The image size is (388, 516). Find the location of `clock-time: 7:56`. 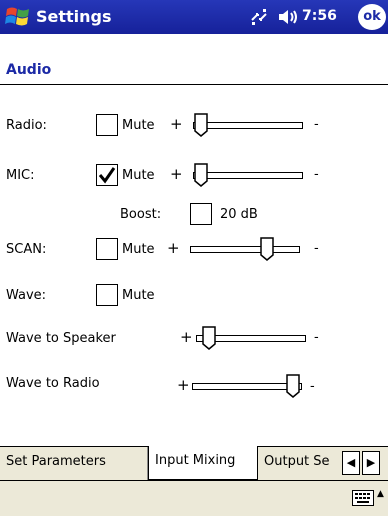

clock-time: 7:56 is located at coordinates (319, 16).